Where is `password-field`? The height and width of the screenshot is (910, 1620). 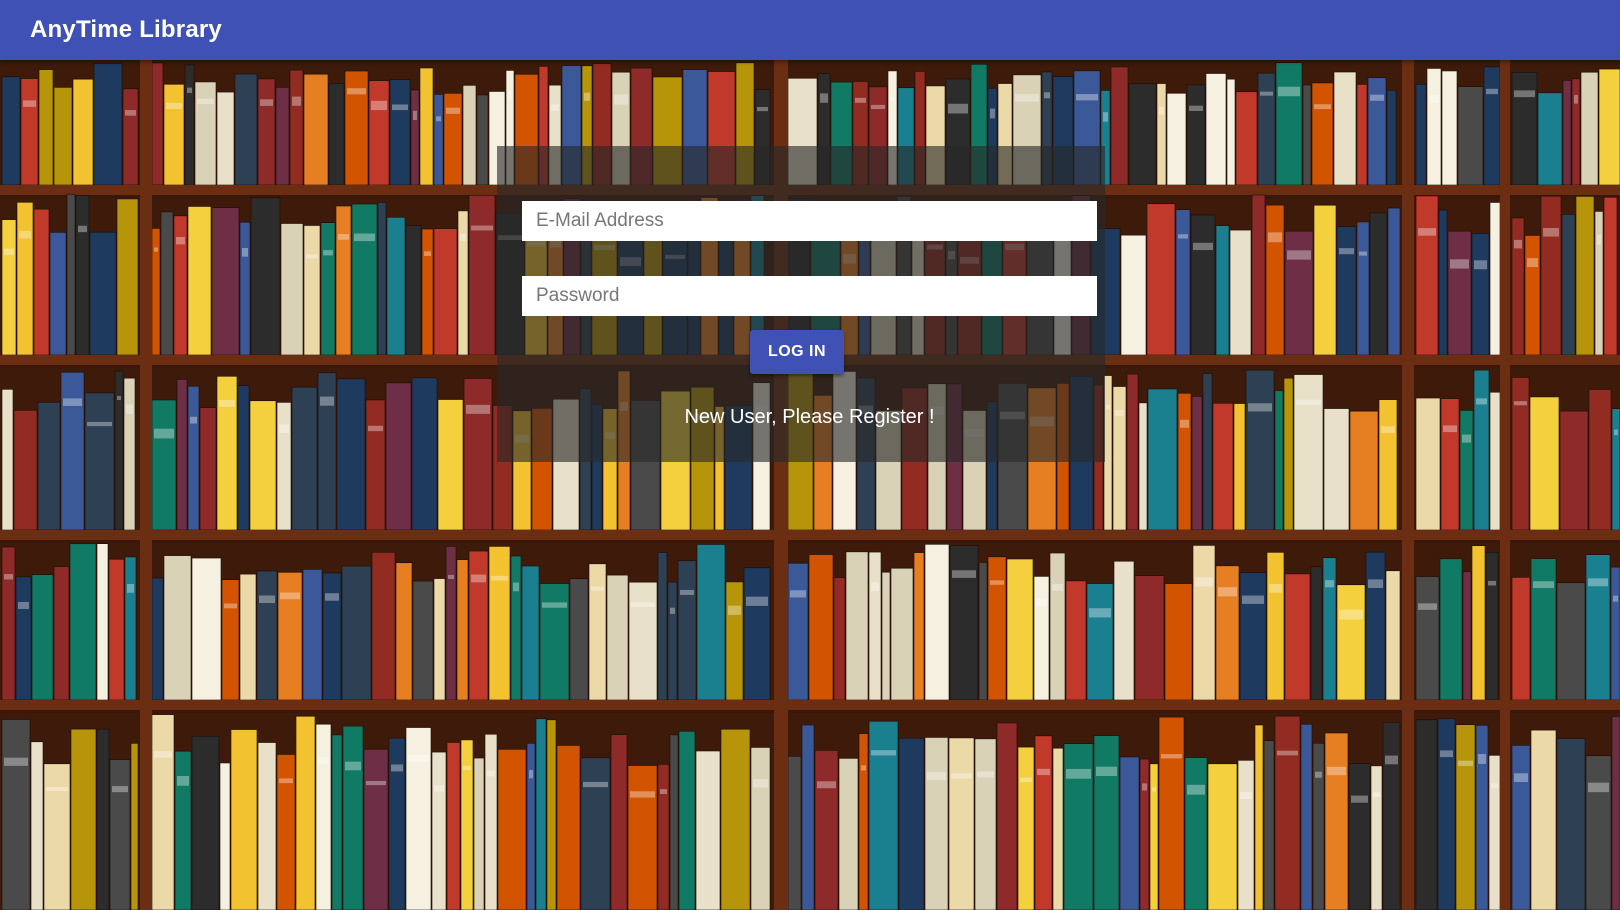
password-field is located at coordinates (809, 296).